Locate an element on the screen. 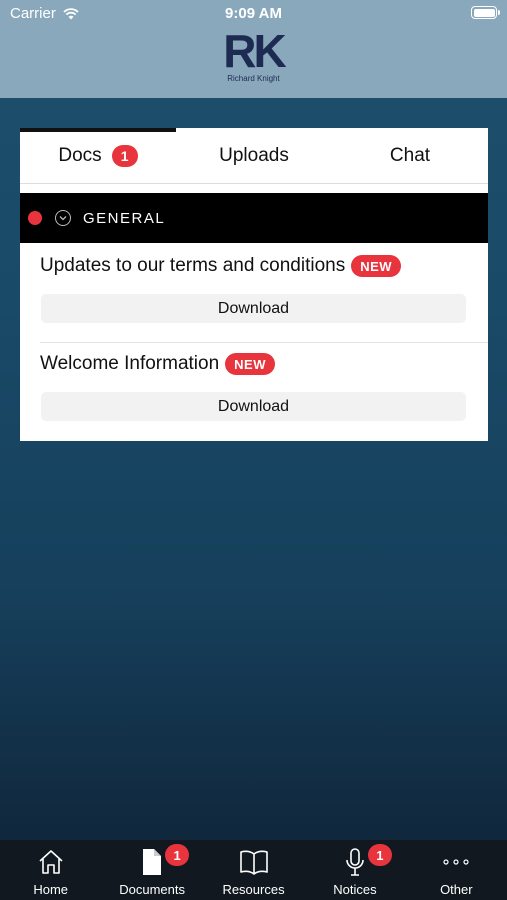 The width and height of the screenshot is (507, 900). tabbar-label: Resources is located at coordinates (253, 889).